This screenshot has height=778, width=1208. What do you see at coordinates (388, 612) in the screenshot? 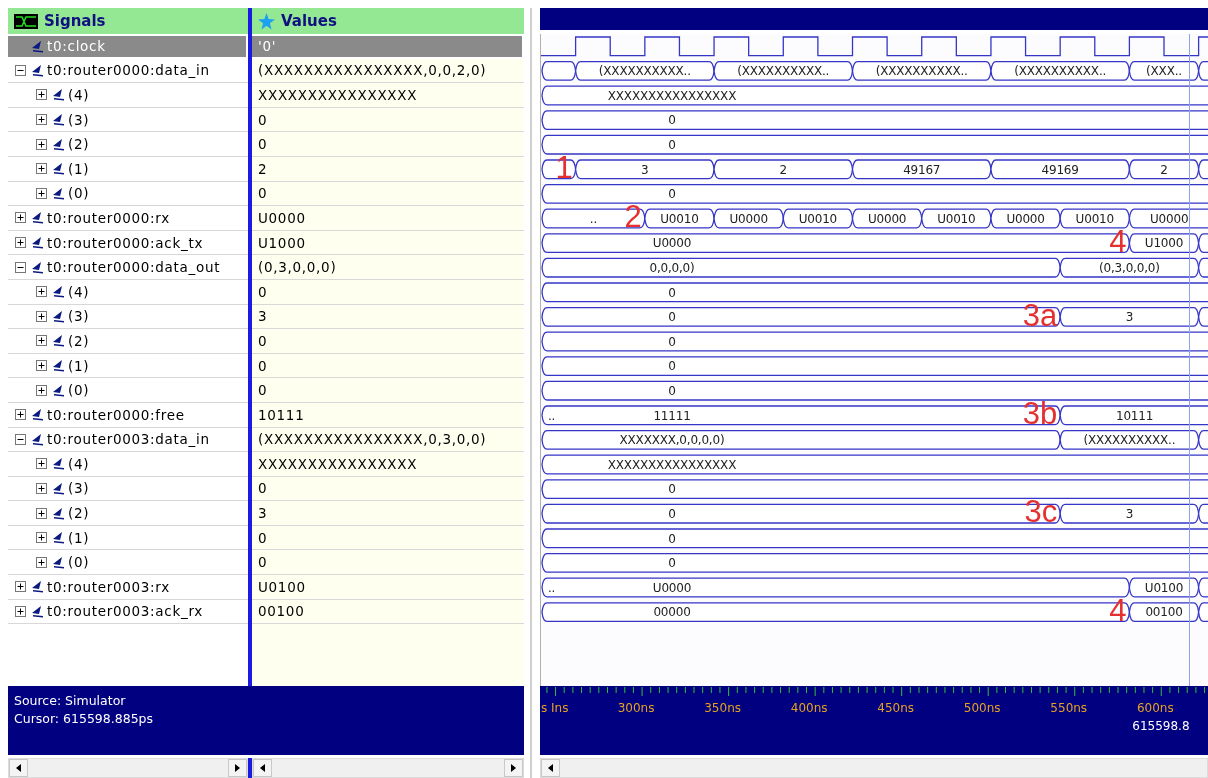
I see `signal-value: 00100` at bounding box center [388, 612].